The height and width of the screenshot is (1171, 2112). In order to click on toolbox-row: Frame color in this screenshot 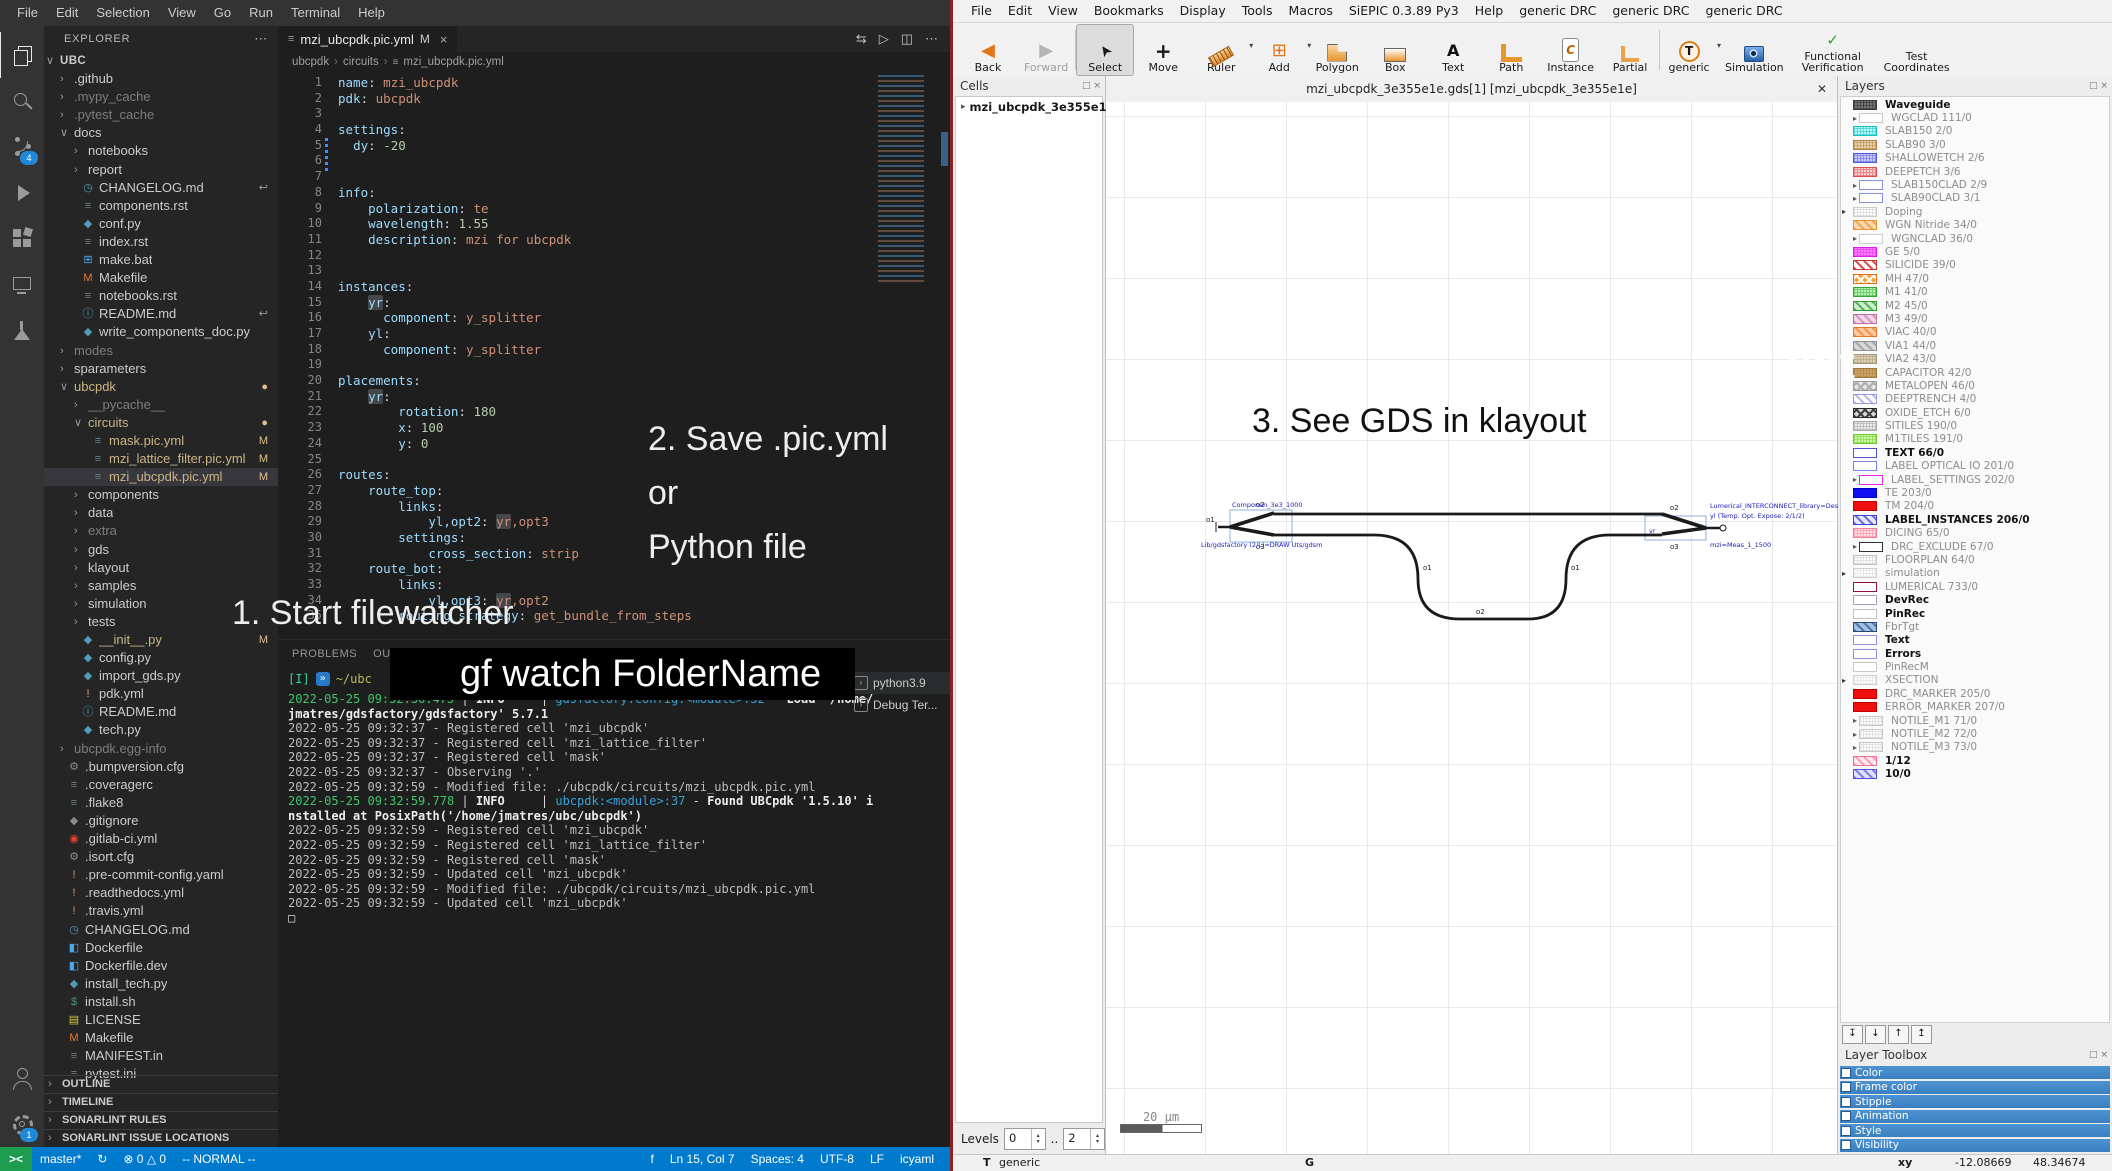, I will do `click(1975, 1087)`.